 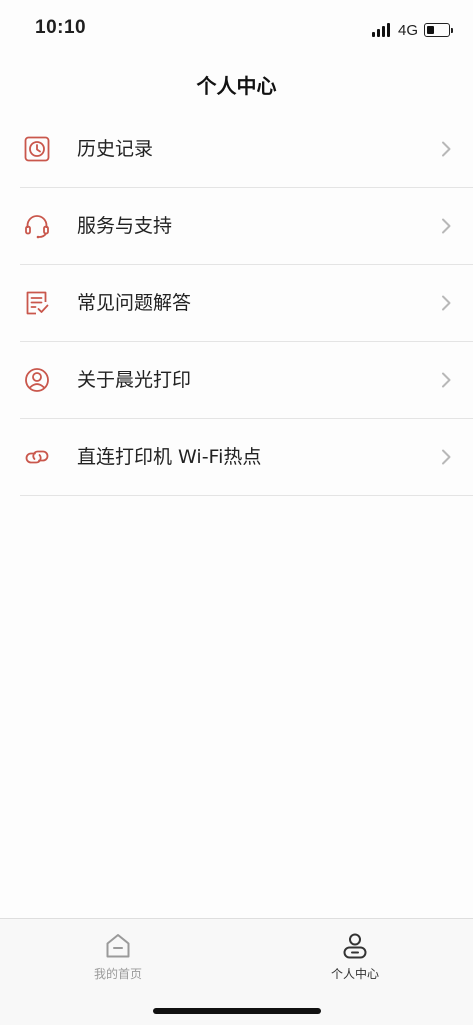 I want to click on menu-item-about: 关于晨光打印, so click(x=236, y=380).